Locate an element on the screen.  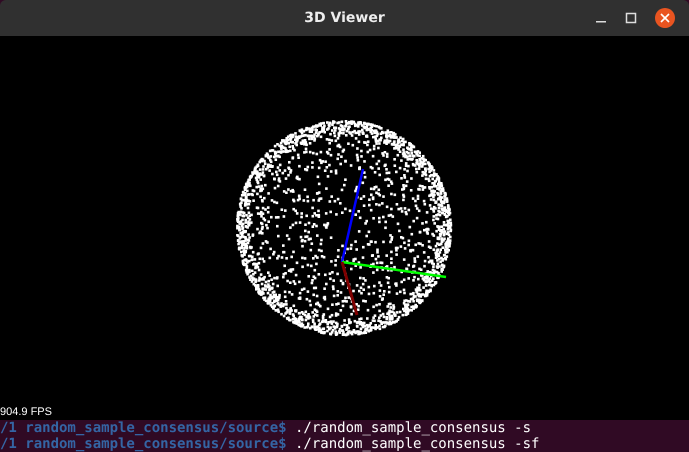
maximize-button is located at coordinates (631, 18).